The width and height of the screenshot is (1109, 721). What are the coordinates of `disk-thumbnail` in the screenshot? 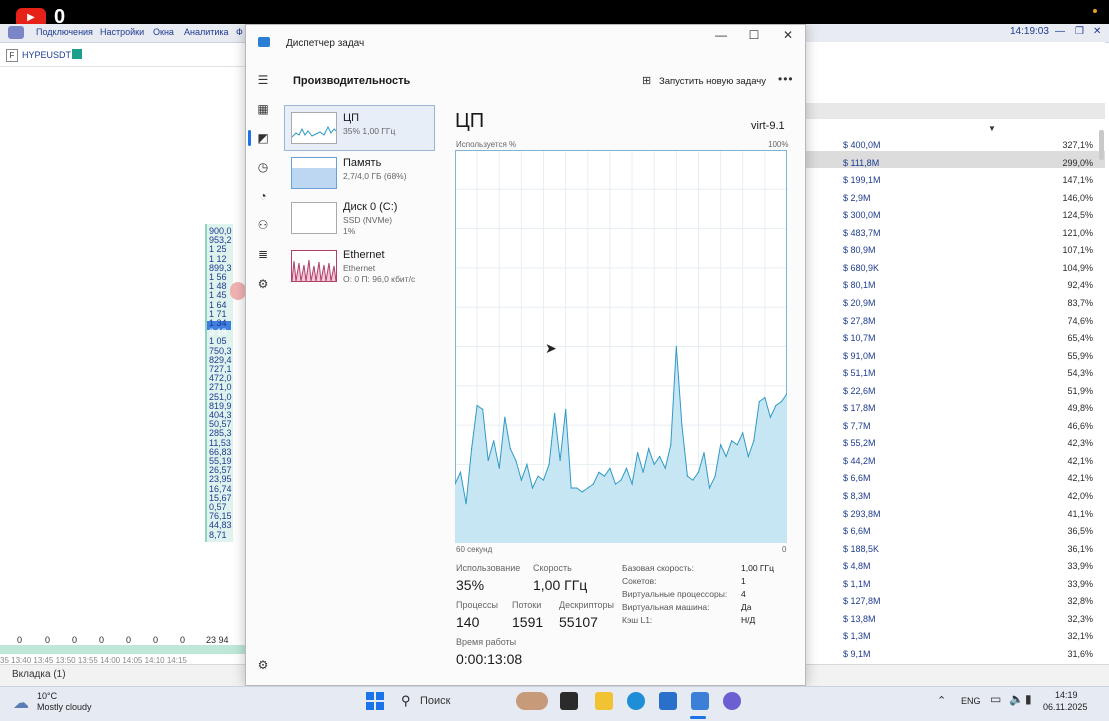 It's located at (314, 218).